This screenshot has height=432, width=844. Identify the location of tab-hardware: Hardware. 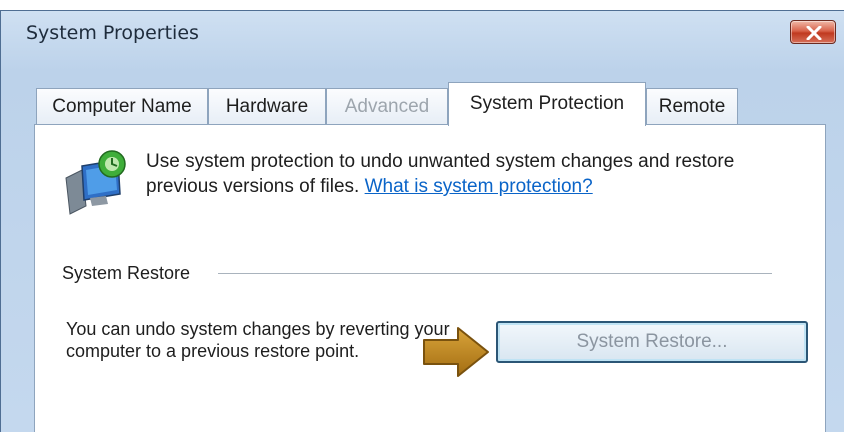
(267, 106).